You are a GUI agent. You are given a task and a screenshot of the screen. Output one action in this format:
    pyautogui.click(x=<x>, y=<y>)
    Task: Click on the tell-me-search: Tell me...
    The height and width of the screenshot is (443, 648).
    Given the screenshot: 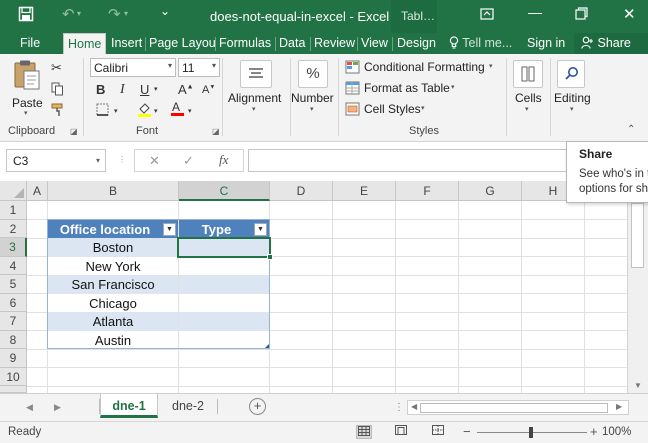 What is the action you would take?
    pyautogui.click(x=480, y=43)
    